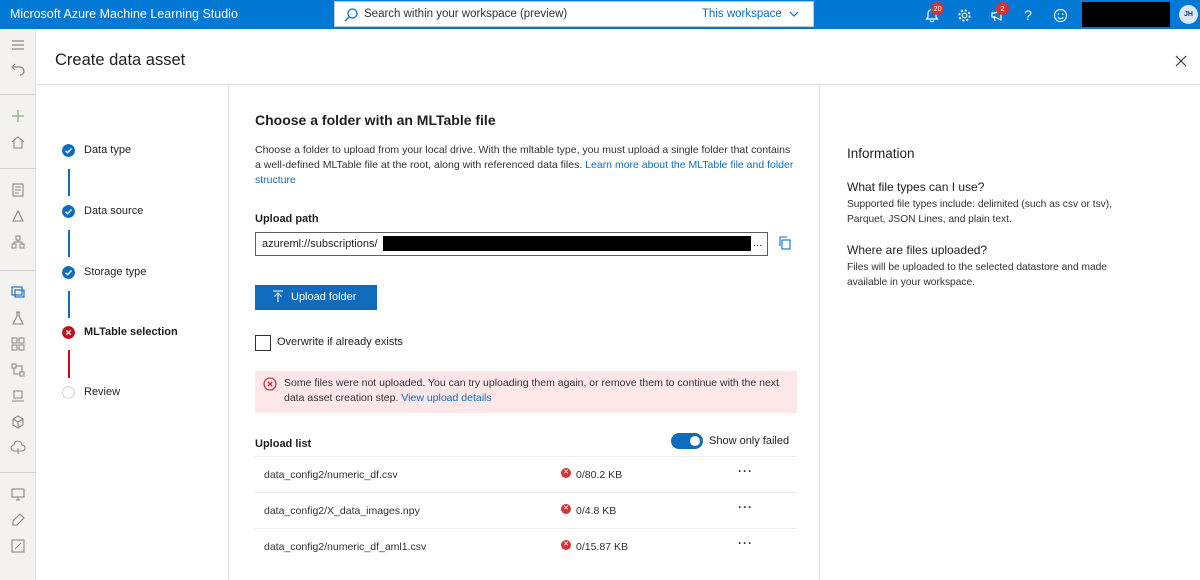  What do you see at coordinates (18, 142) in the screenshot?
I see `home-icon` at bounding box center [18, 142].